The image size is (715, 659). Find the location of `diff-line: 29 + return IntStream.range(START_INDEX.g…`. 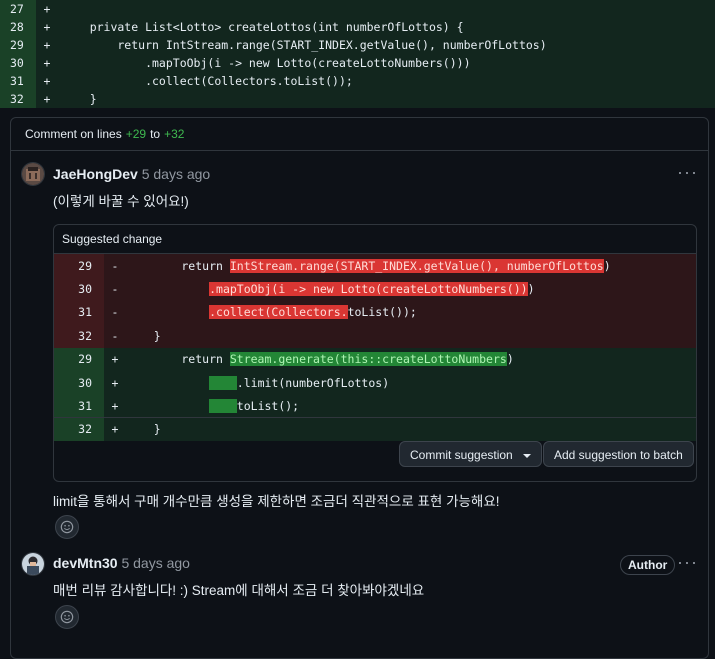

diff-line: 29 + return IntStream.range(START_INDEX.g… is located at coordinates (357, 45).